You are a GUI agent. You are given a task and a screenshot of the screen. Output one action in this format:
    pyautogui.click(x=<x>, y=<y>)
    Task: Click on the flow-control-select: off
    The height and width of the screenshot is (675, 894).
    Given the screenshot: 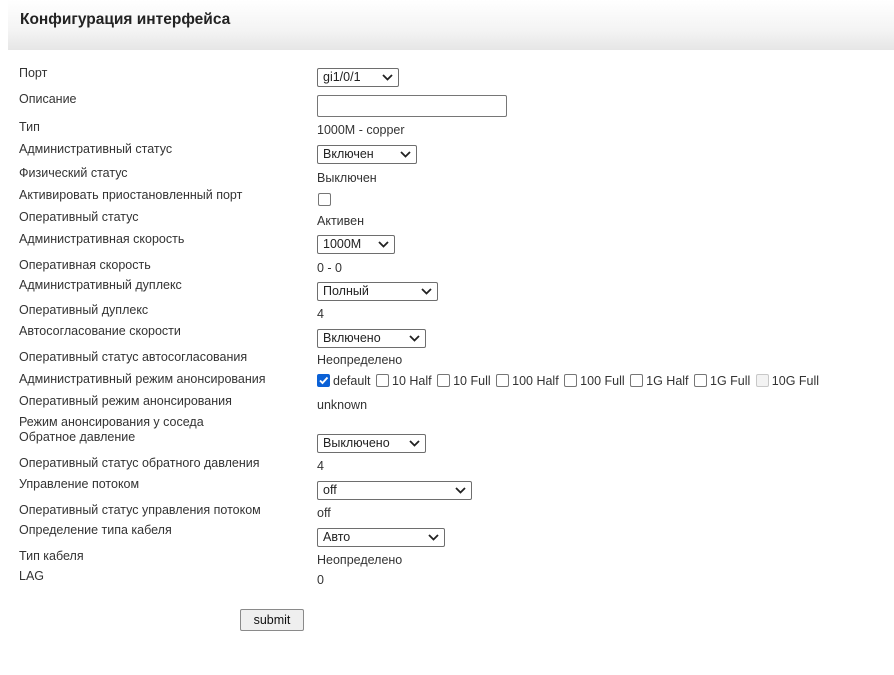 What is the action you would take?
    pyautogui.click(x=394, y=490)
    